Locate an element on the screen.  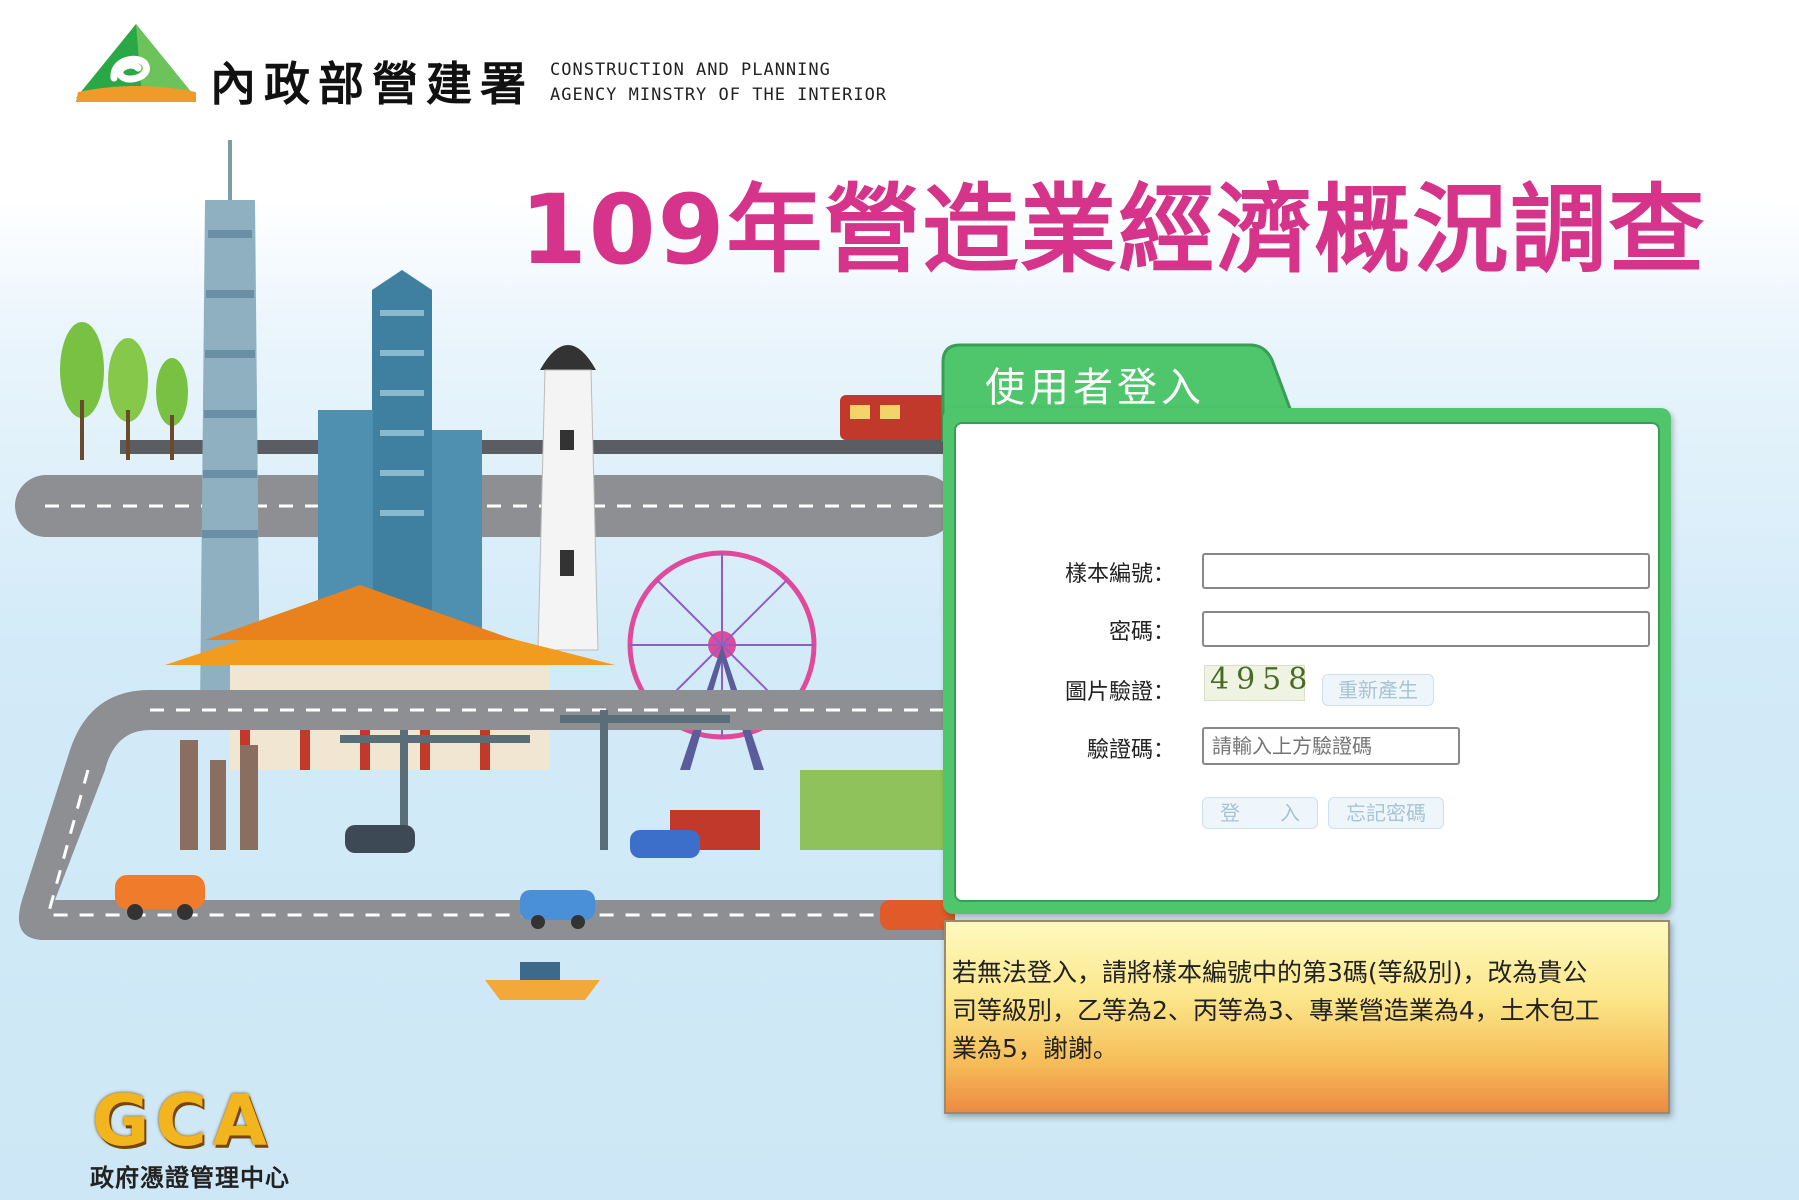
login-title: 使用者登入 is located at coordinates (1095, 388).